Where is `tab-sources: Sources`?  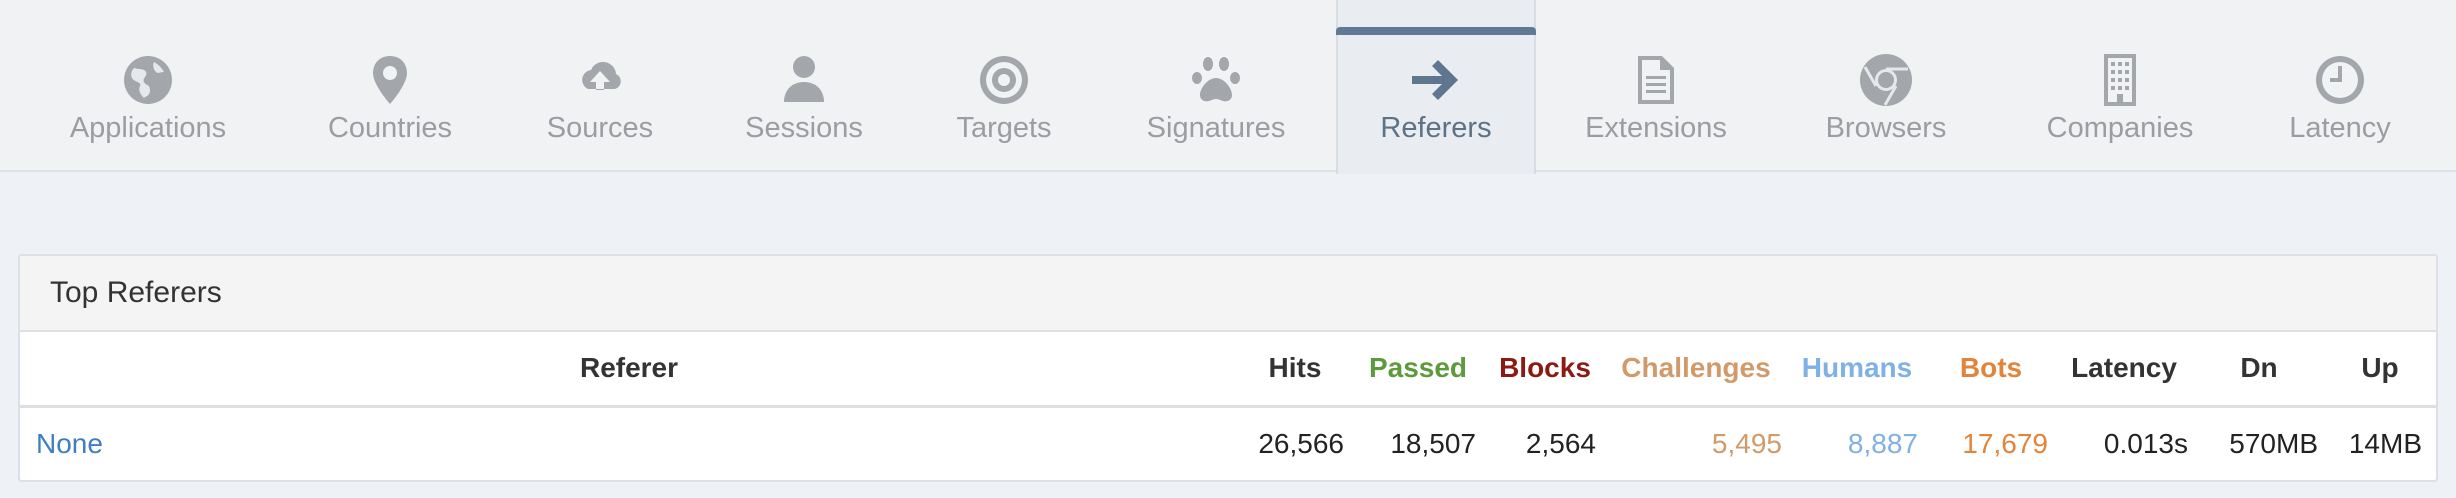
tab-sources: Sources is located at coordinates (600, 86).